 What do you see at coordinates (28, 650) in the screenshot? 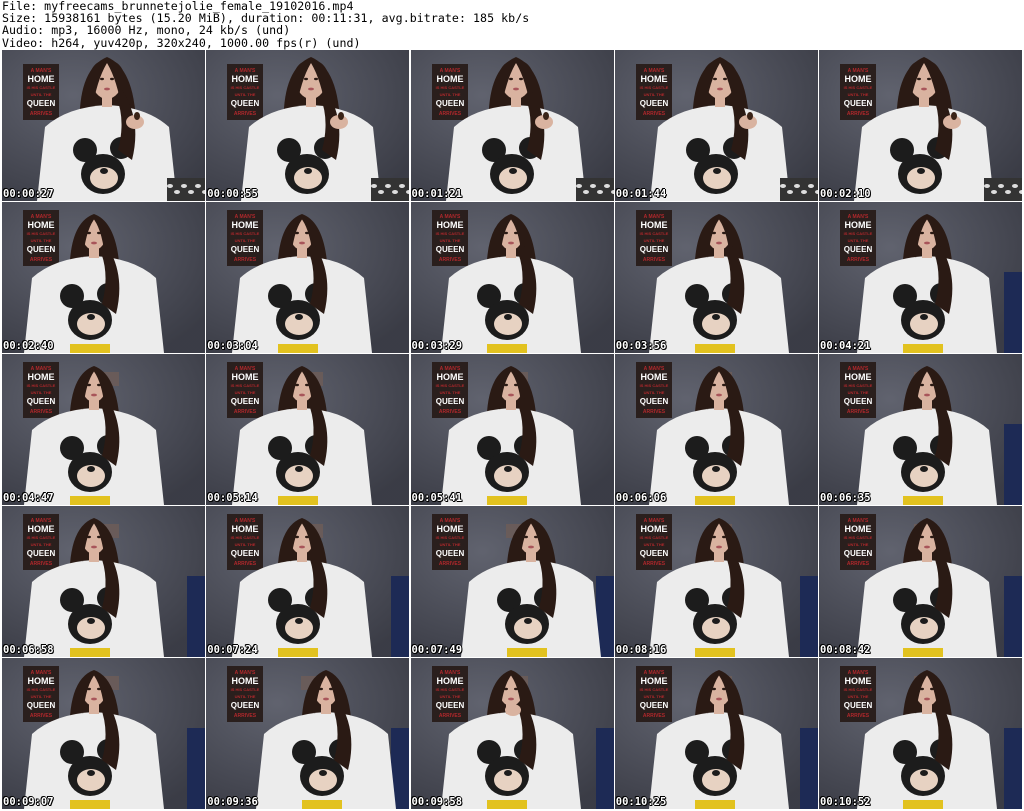
I see `thumbnail-timestamp: 00:06:58` at bounding box center [28, 650].